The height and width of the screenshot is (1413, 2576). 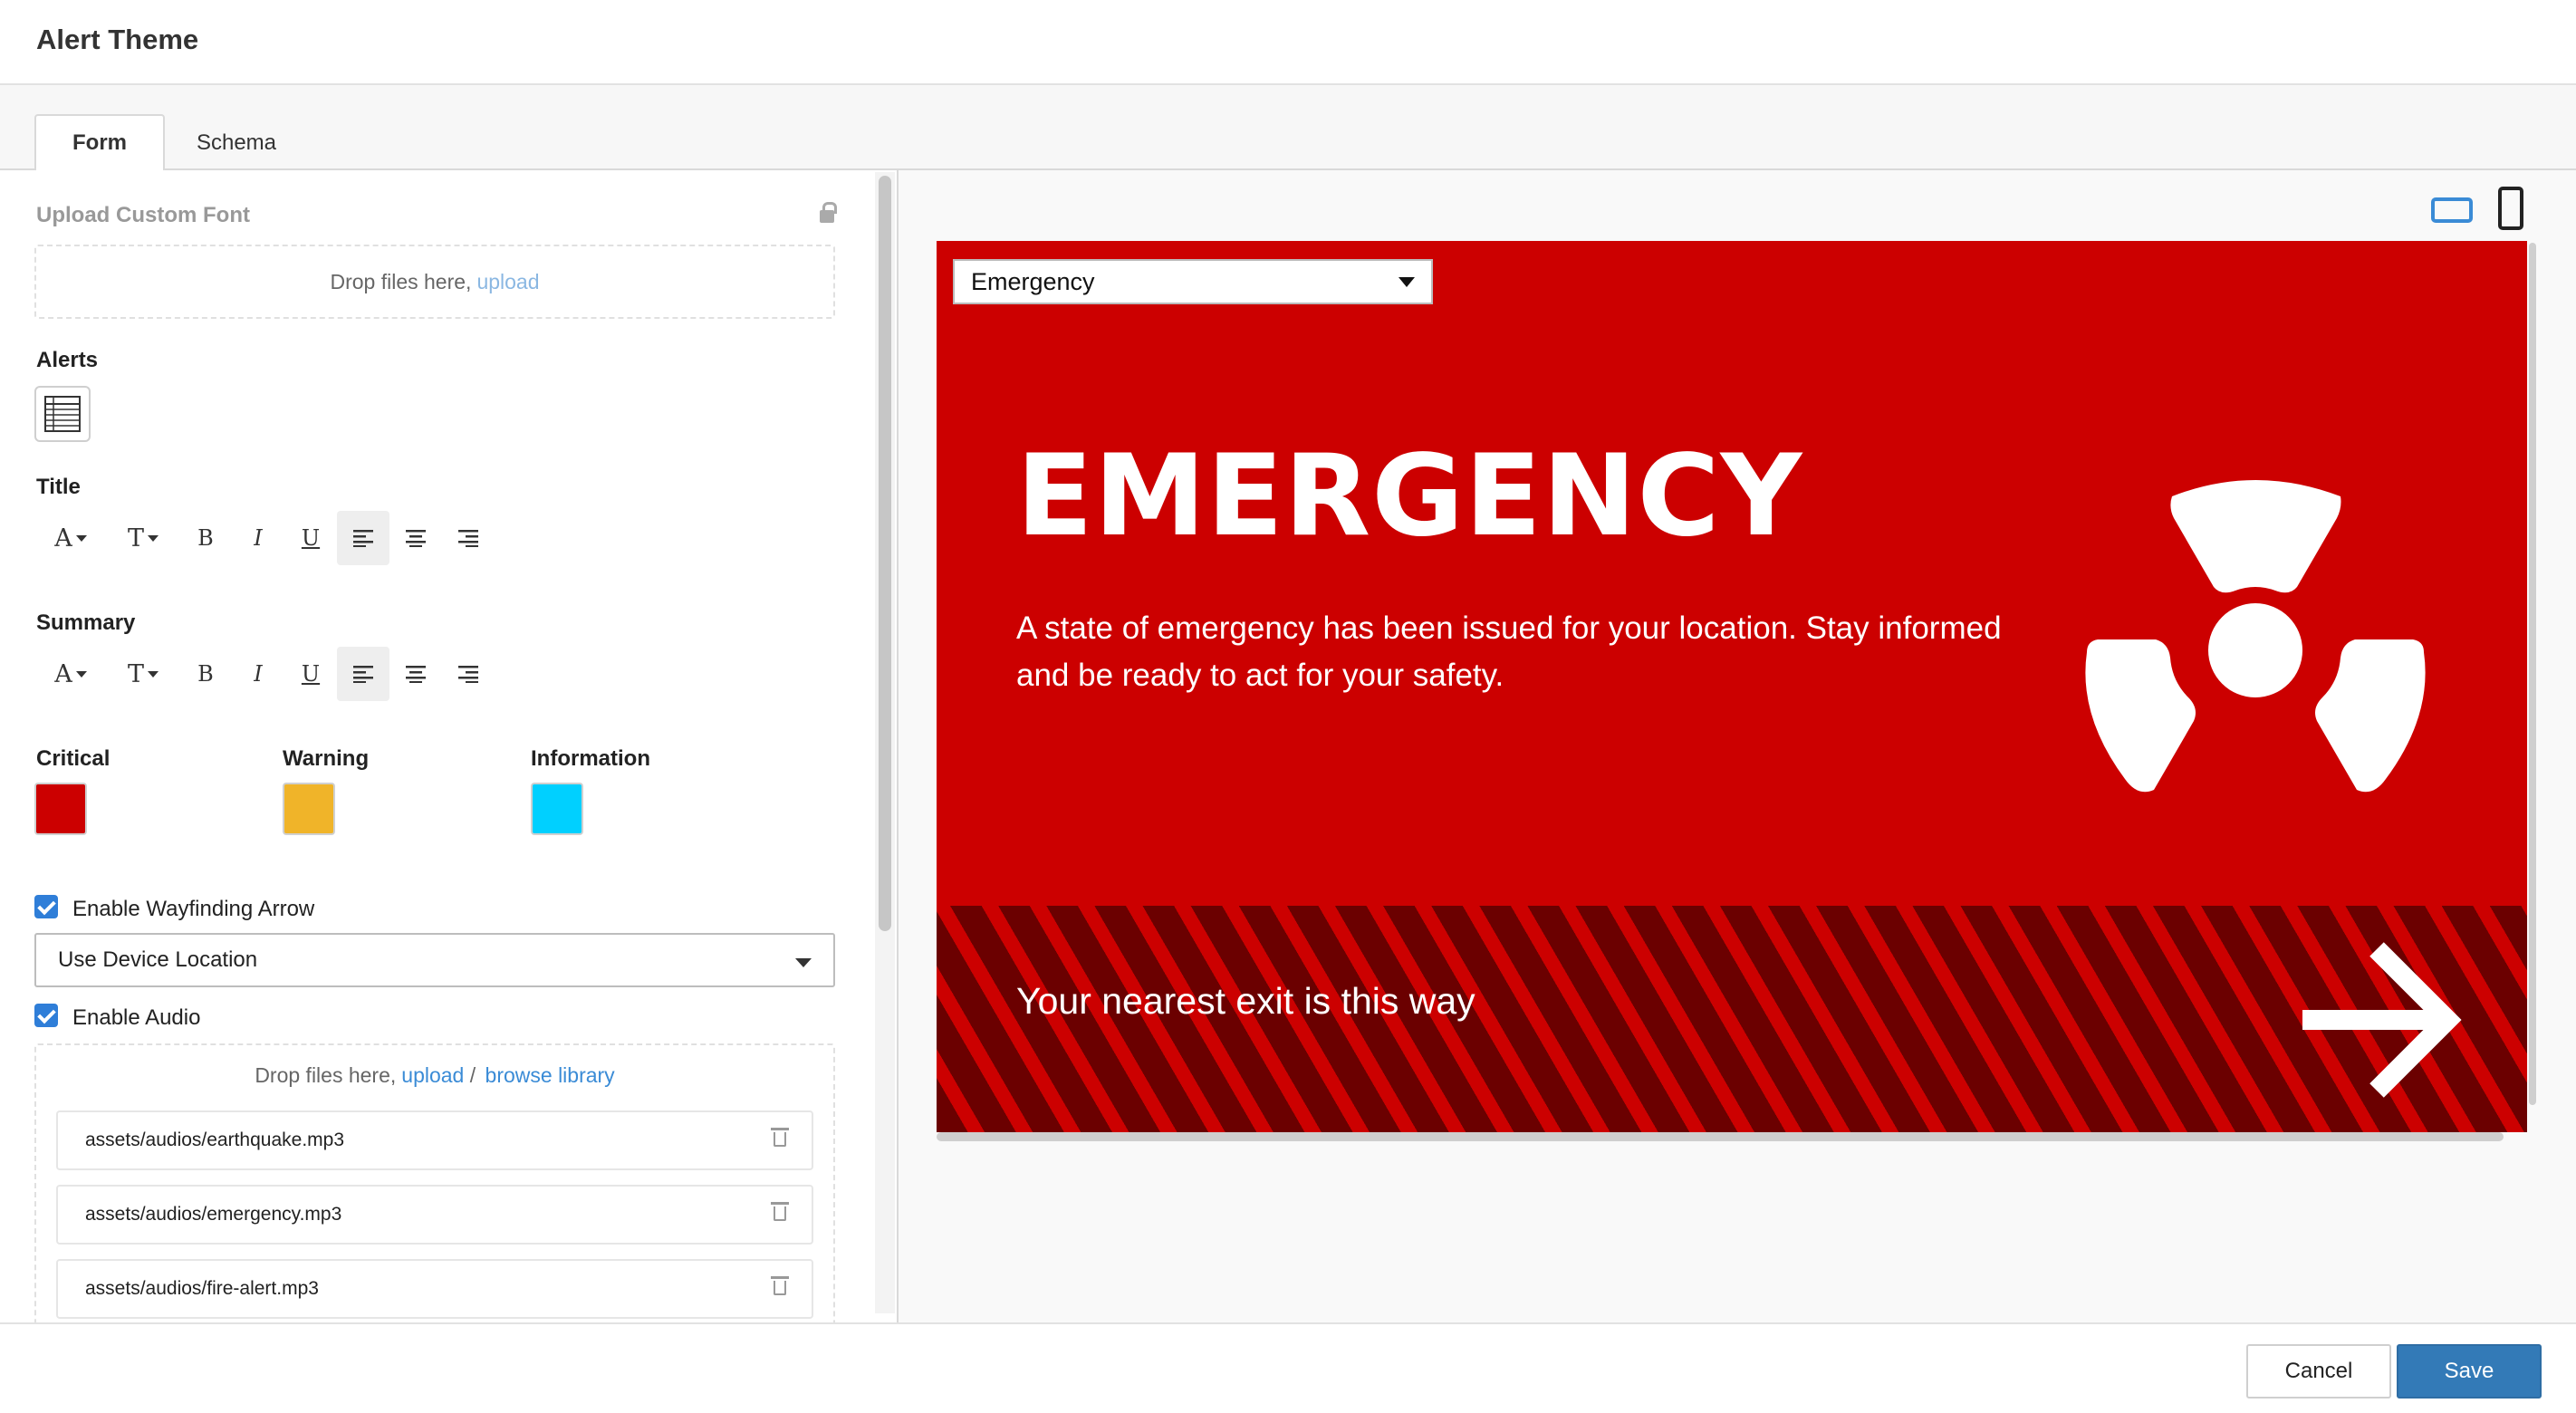 I want to click on audio-file-name: assets/audios/fire-alert.mp3, so click(x=202, y=1288).